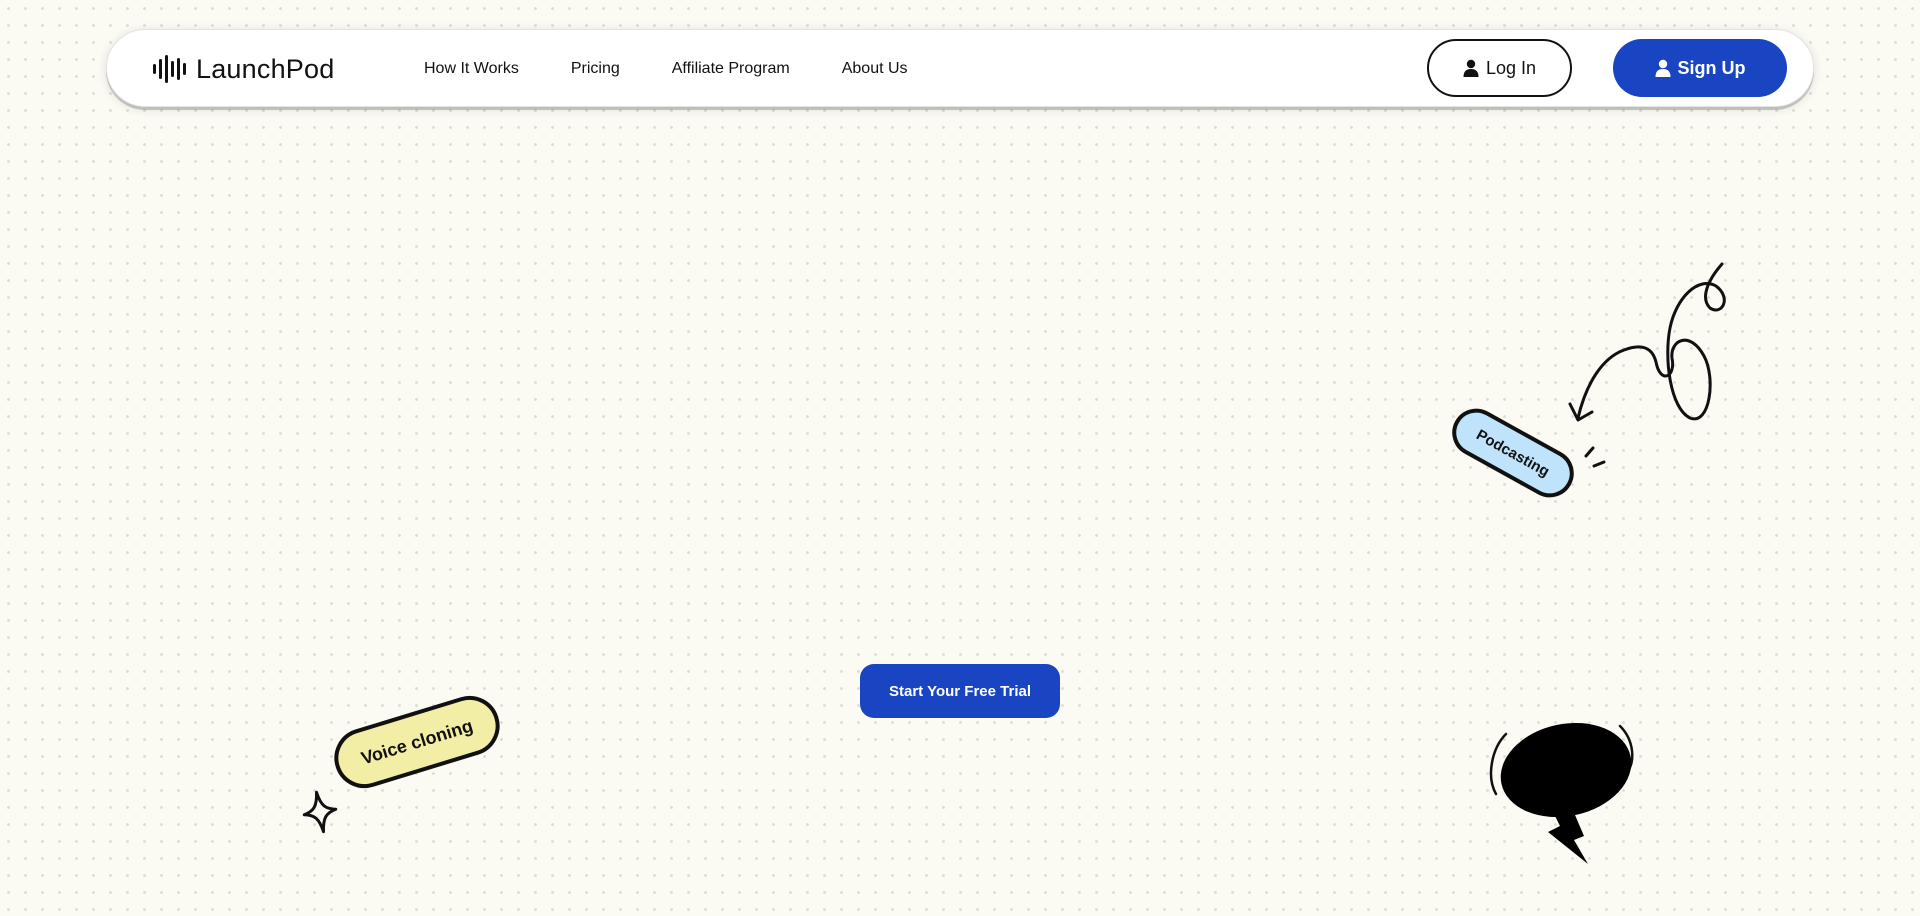  Describe the element at coordinates (875, 69) in the screenshot. I see `nav-link-about-us: About Us` at that location.